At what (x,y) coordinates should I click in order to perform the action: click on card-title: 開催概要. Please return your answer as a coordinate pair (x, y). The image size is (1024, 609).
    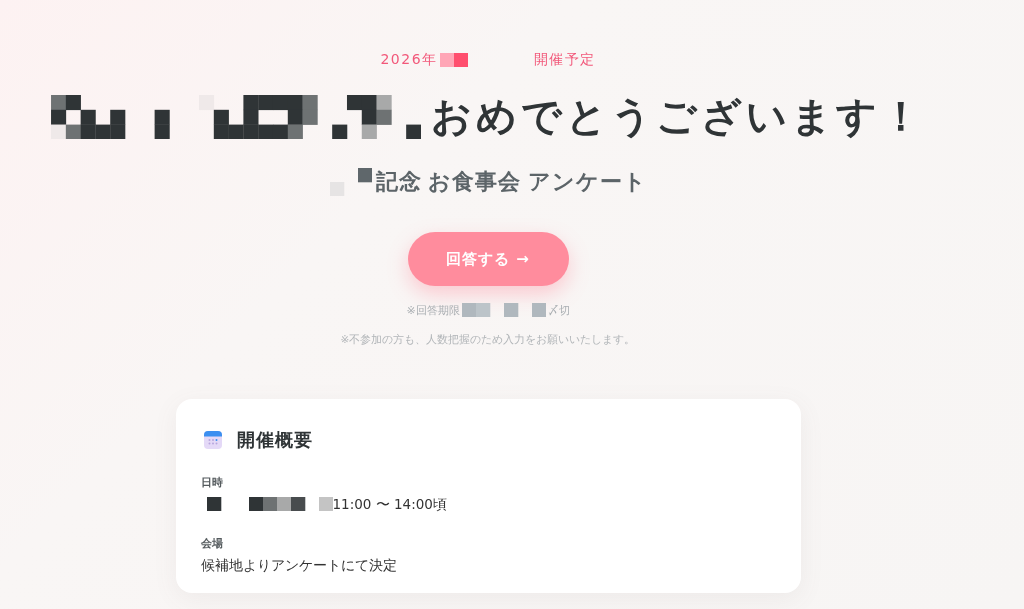
    Looking at the image, I should click on (274, 440).